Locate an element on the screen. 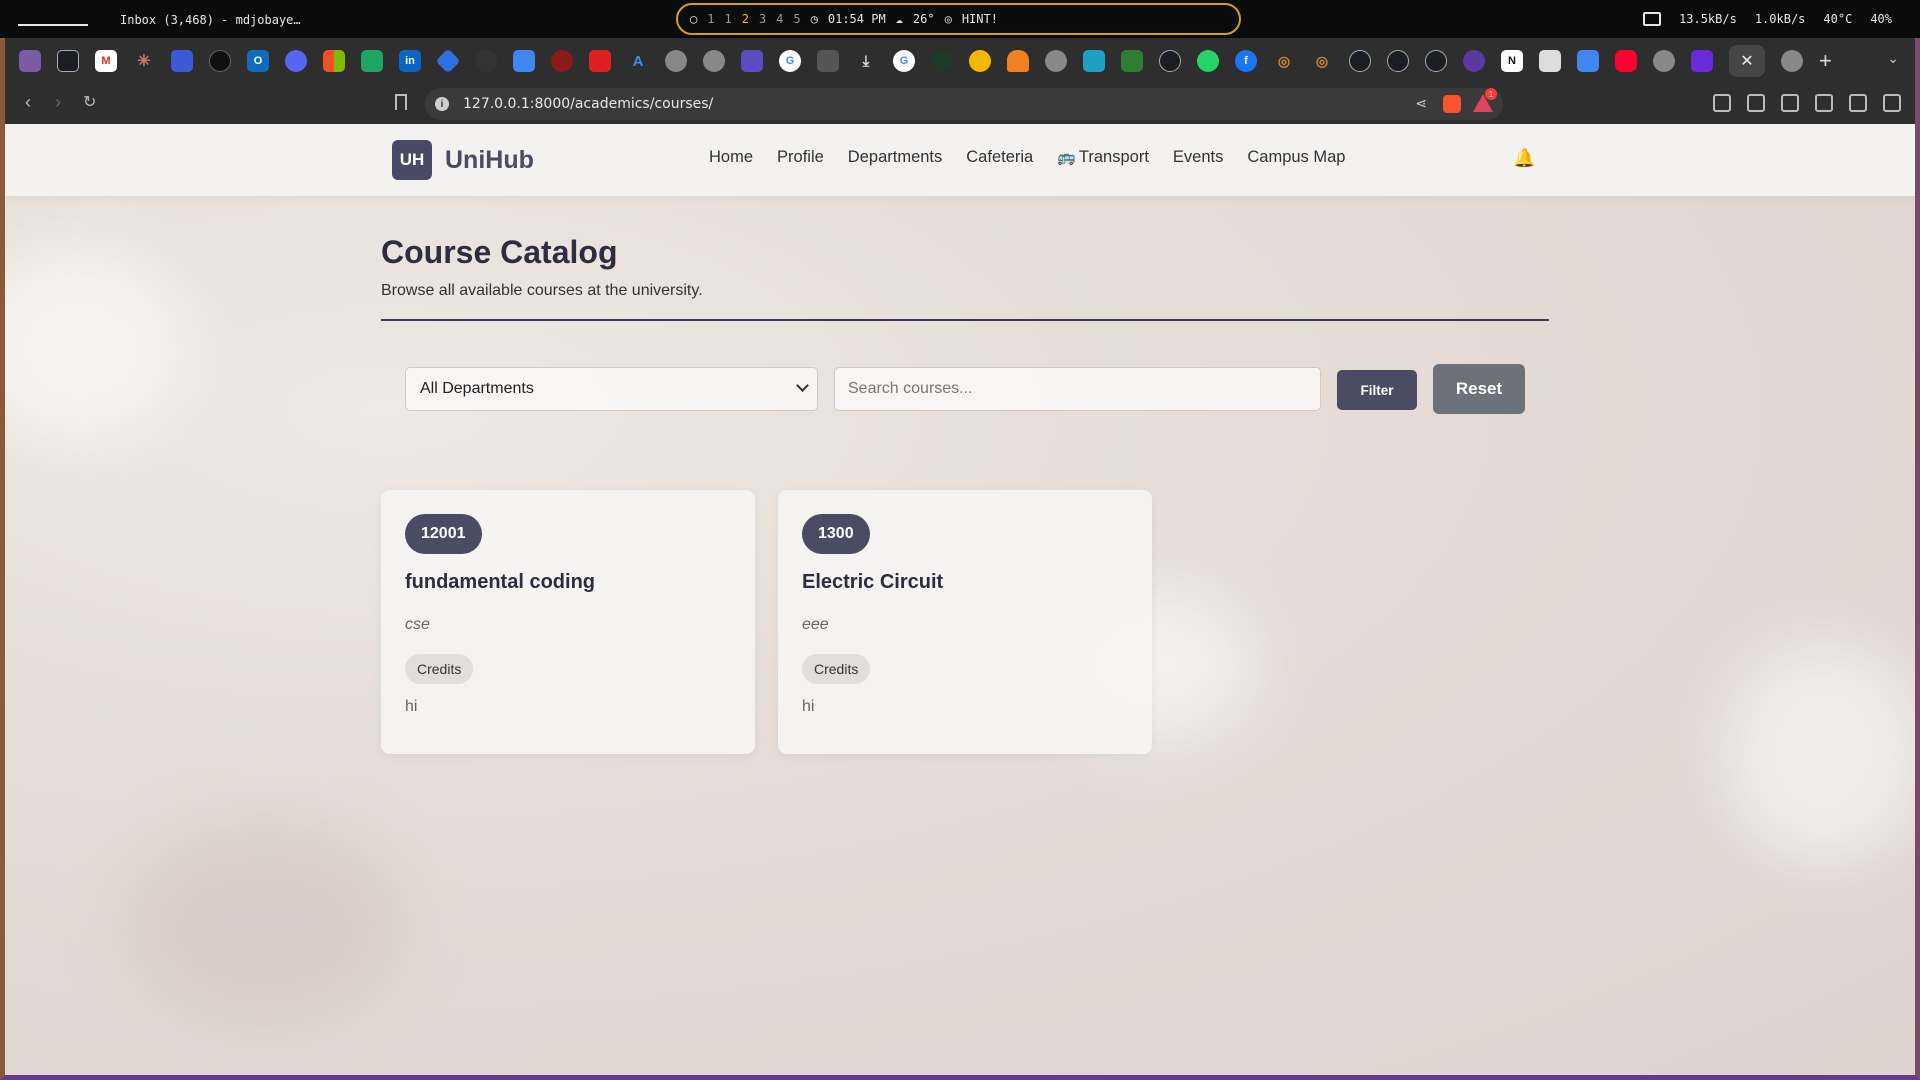  vscode-icon is located at coordinates (1702, 61).